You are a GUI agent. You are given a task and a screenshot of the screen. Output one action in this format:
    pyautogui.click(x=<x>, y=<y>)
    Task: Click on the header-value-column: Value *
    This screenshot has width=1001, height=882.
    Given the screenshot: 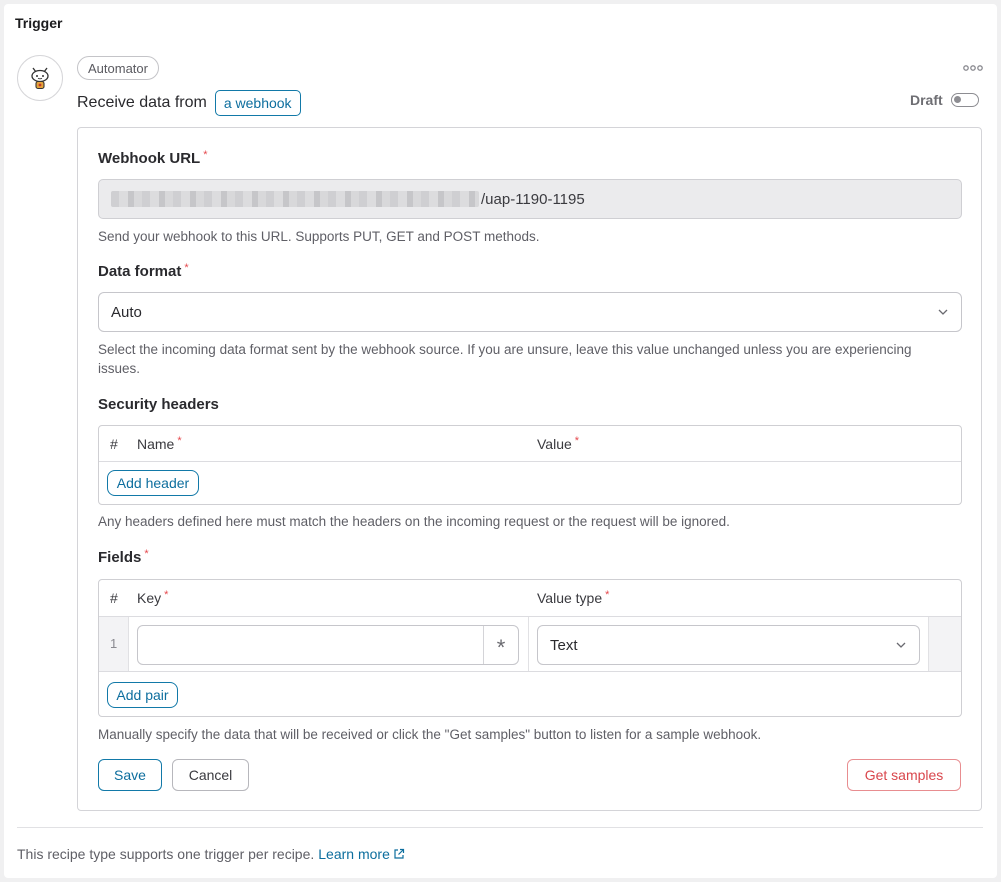 What is the action you would take?
    pyautogui.click(x=558, y=443)
    